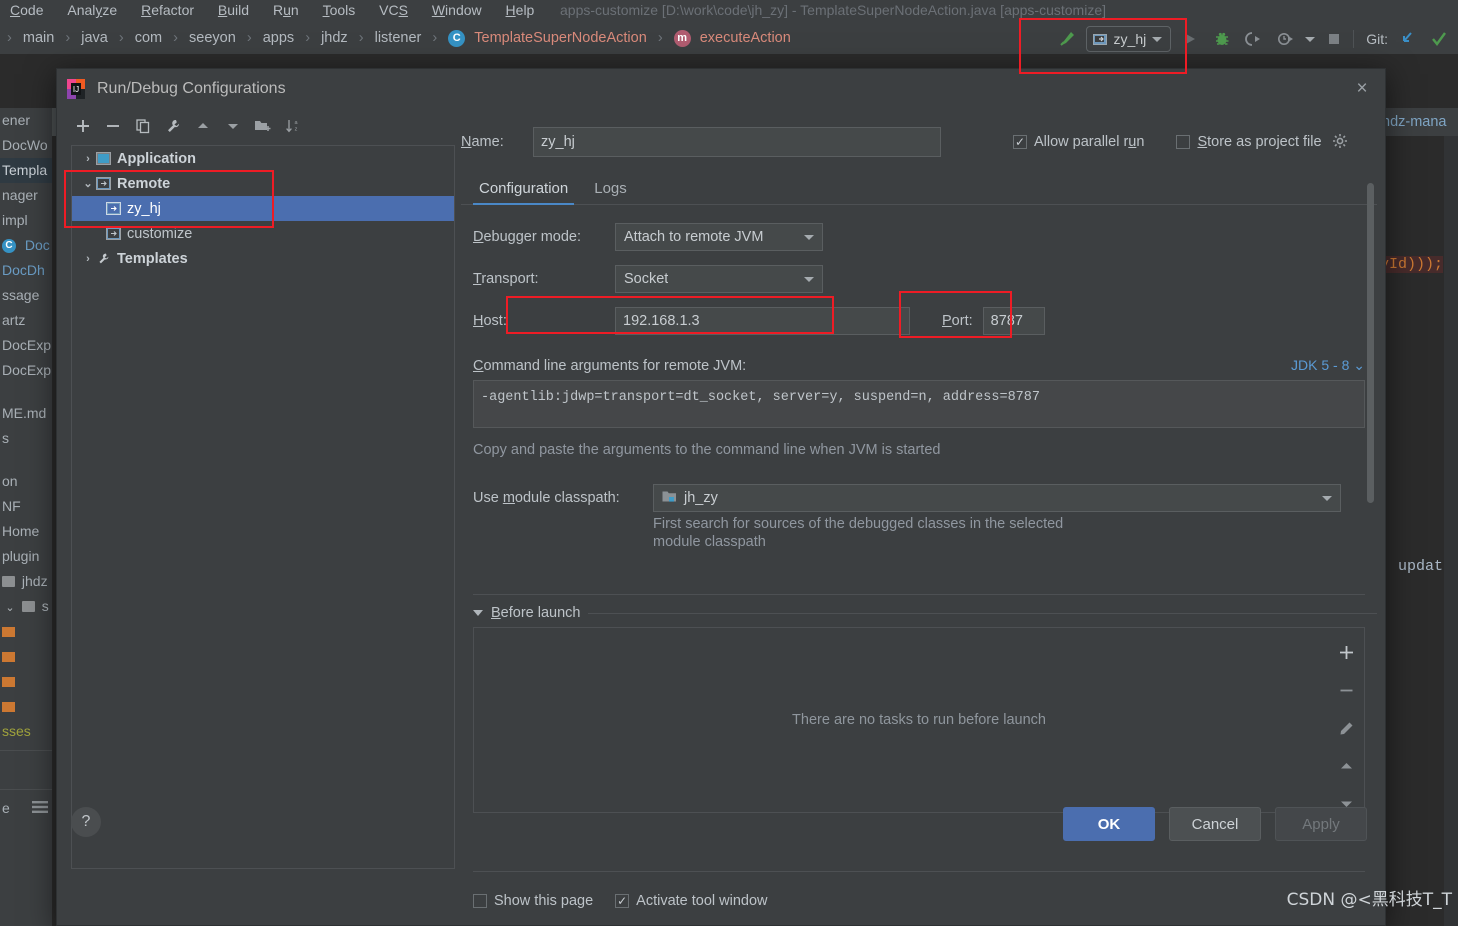 Image resolution: width=1458 pixels, height=926 pixels. What do you see at coordinates (26, 606) in the screenshot?
I see `project-item-folder-open: ⌄ s` at bounding box center [26, 606].